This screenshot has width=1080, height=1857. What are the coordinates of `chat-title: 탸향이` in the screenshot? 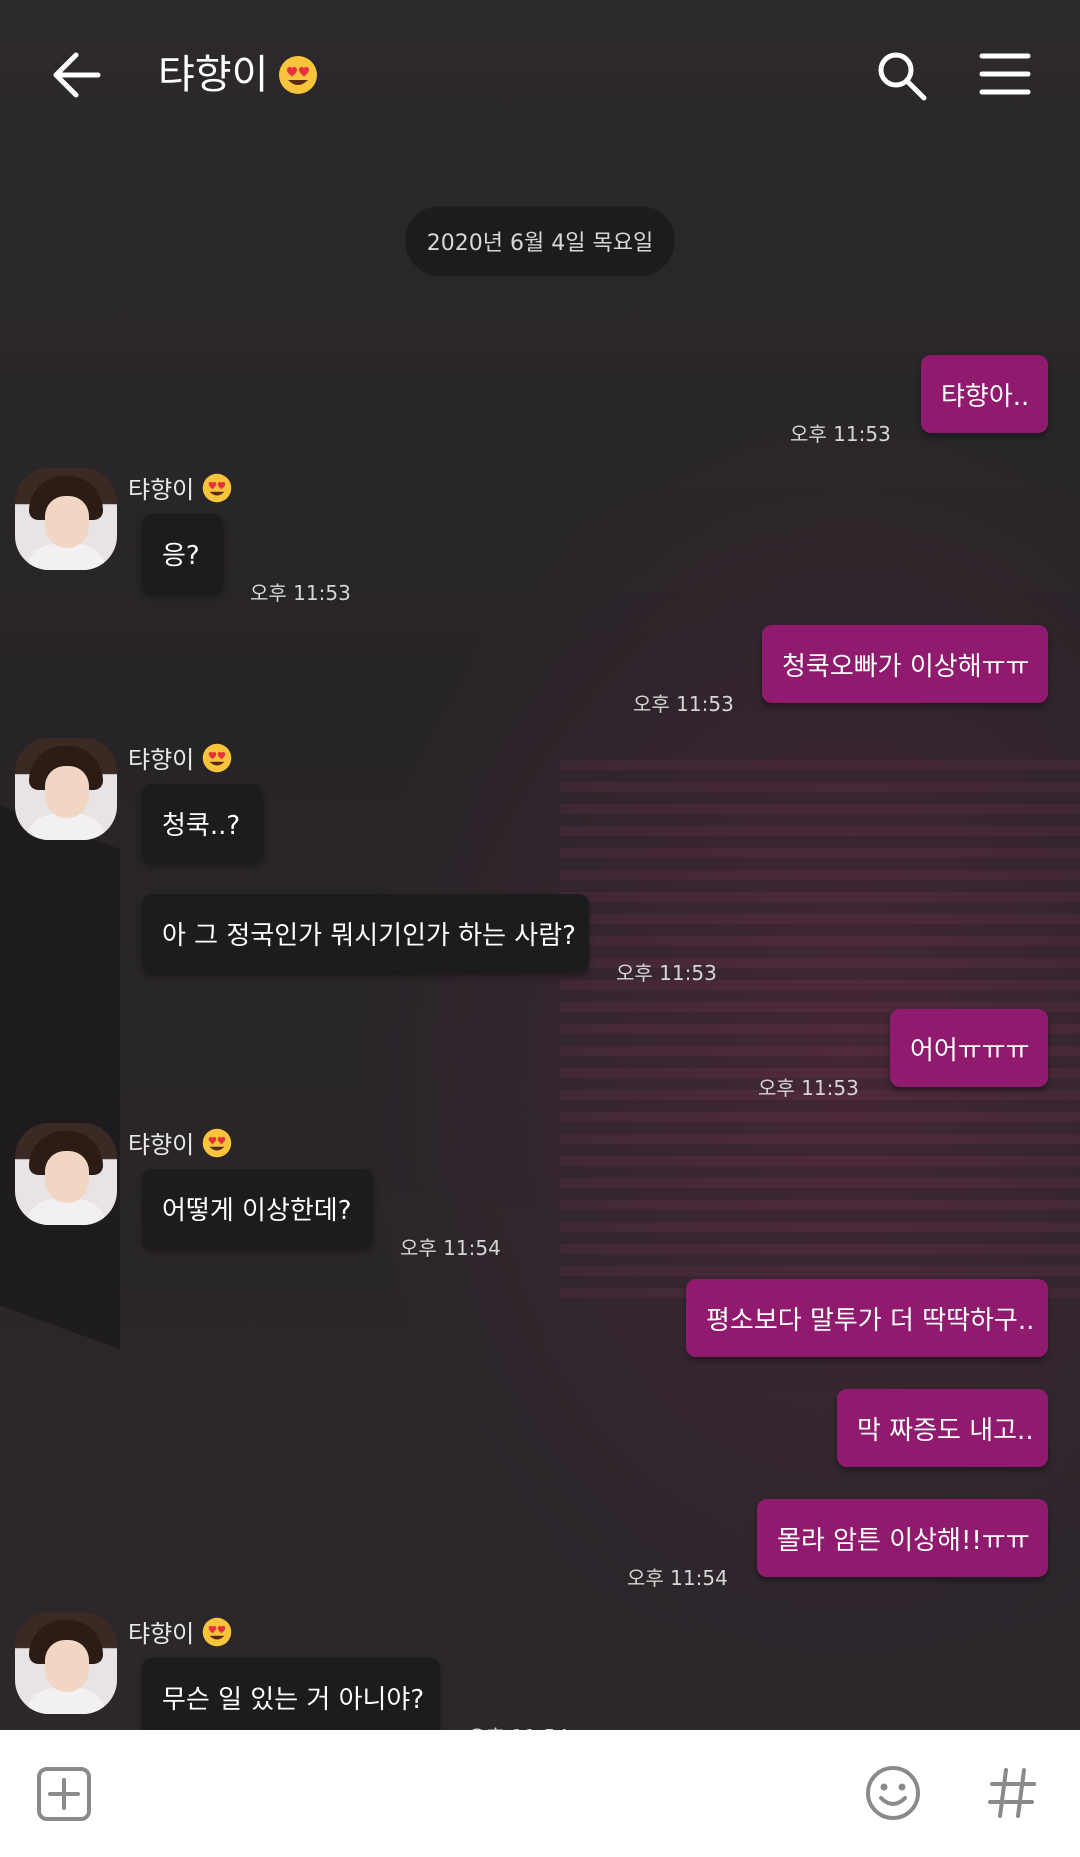 It's located at (238, 75).